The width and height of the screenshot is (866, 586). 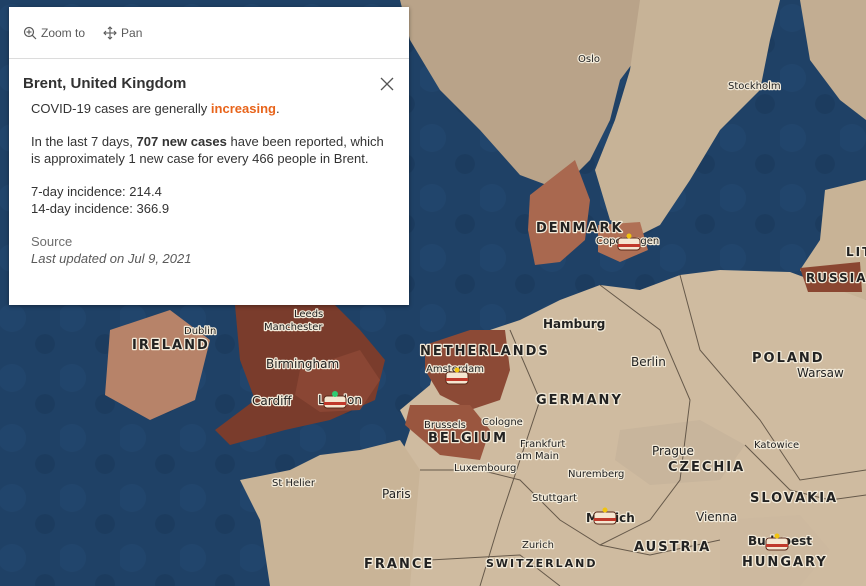 I want to click on label-prague: Prague, so click(x=673, y=451).